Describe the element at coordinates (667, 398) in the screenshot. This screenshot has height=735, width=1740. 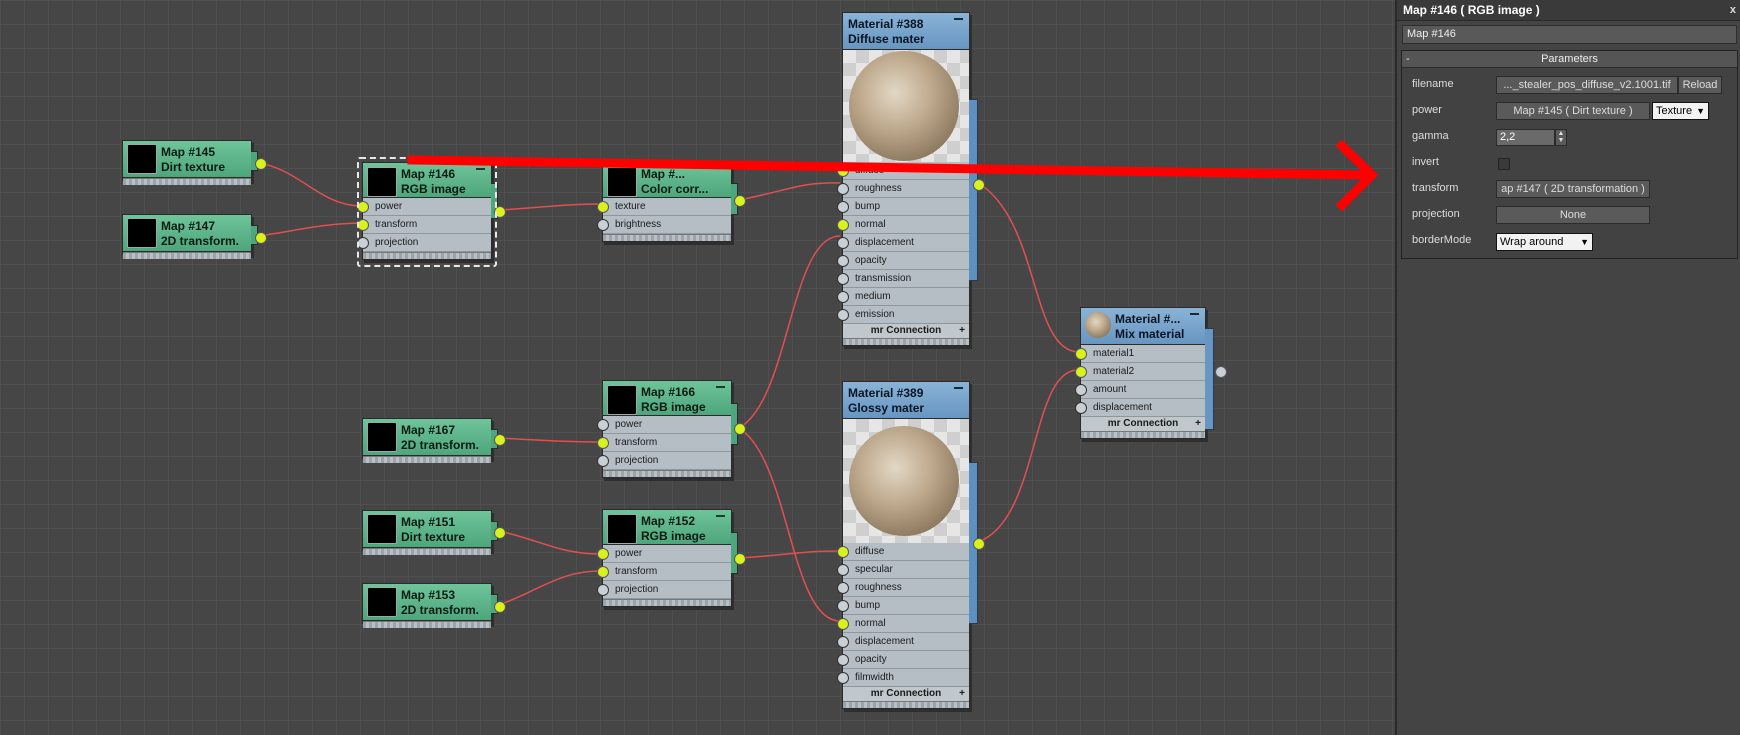
I see `node-header: Map #166 RGB image` at that location.